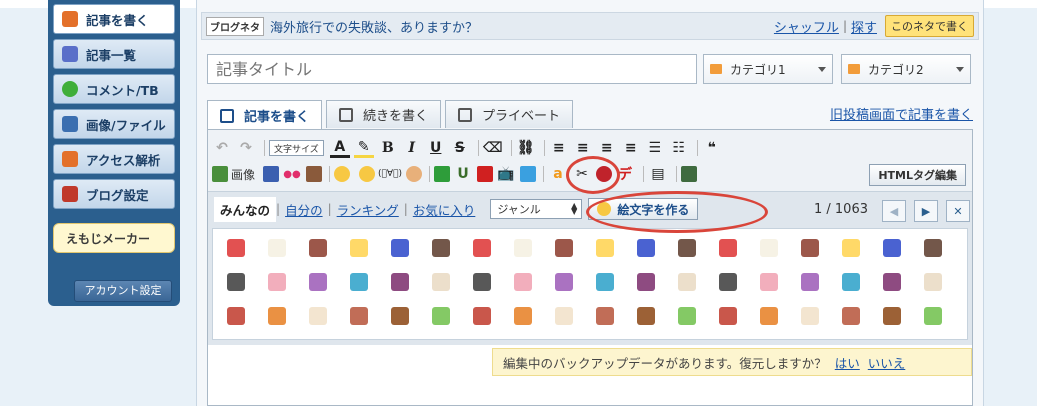 The width and height of the screenshot is (1037, 406). Describe the element at coordinates (806, 26) in the screenshot. I see `shuffle-link: シャッフル` at that location.